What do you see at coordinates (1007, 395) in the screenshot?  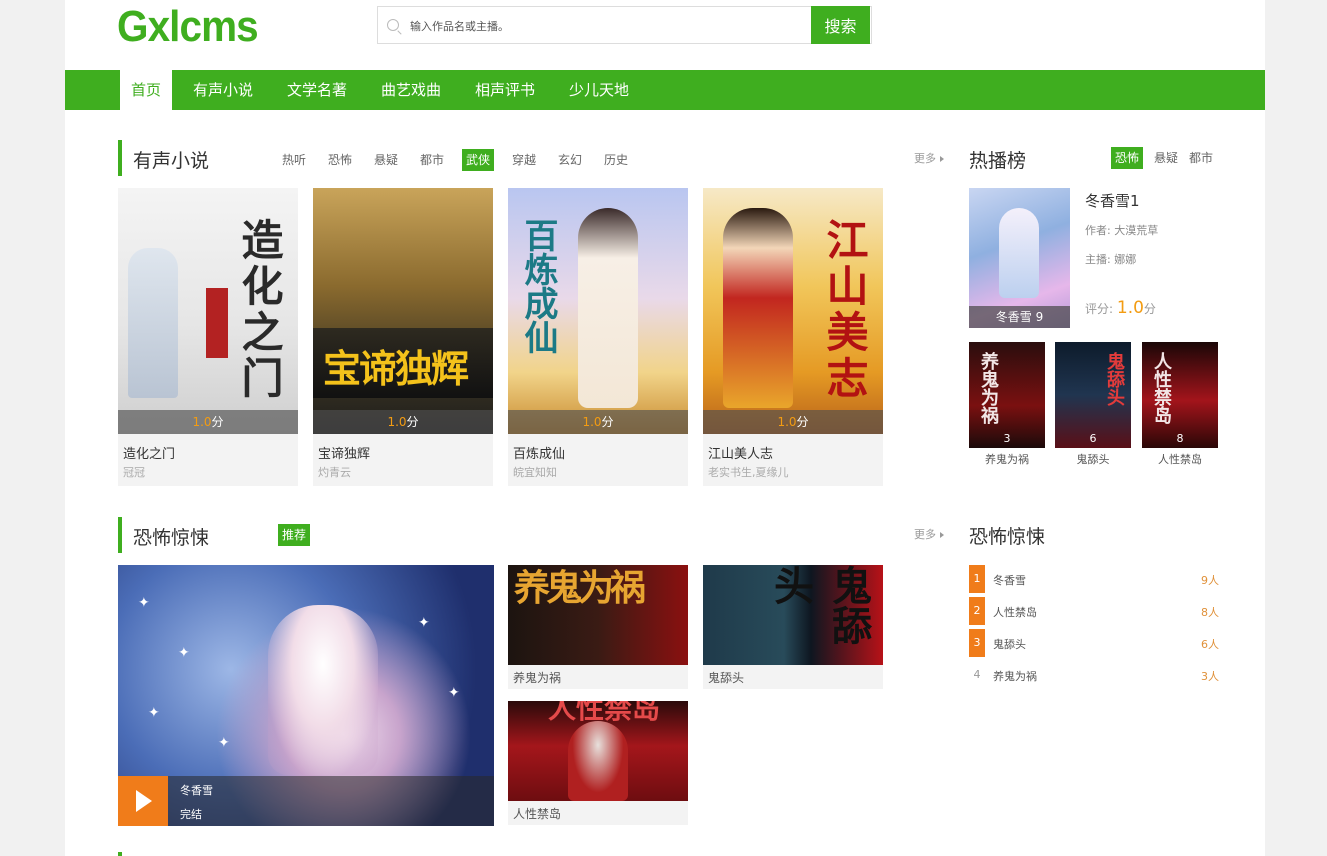 I see `hot-mini-cover: 养鬼为祸 3` at bounding box center [1007, 395].